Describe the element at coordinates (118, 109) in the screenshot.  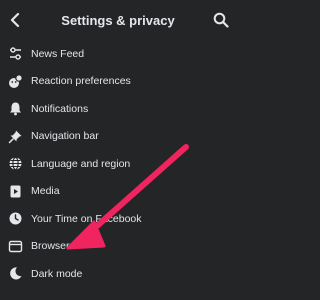
I see `menu-item-notifications: Notifications` at that location.